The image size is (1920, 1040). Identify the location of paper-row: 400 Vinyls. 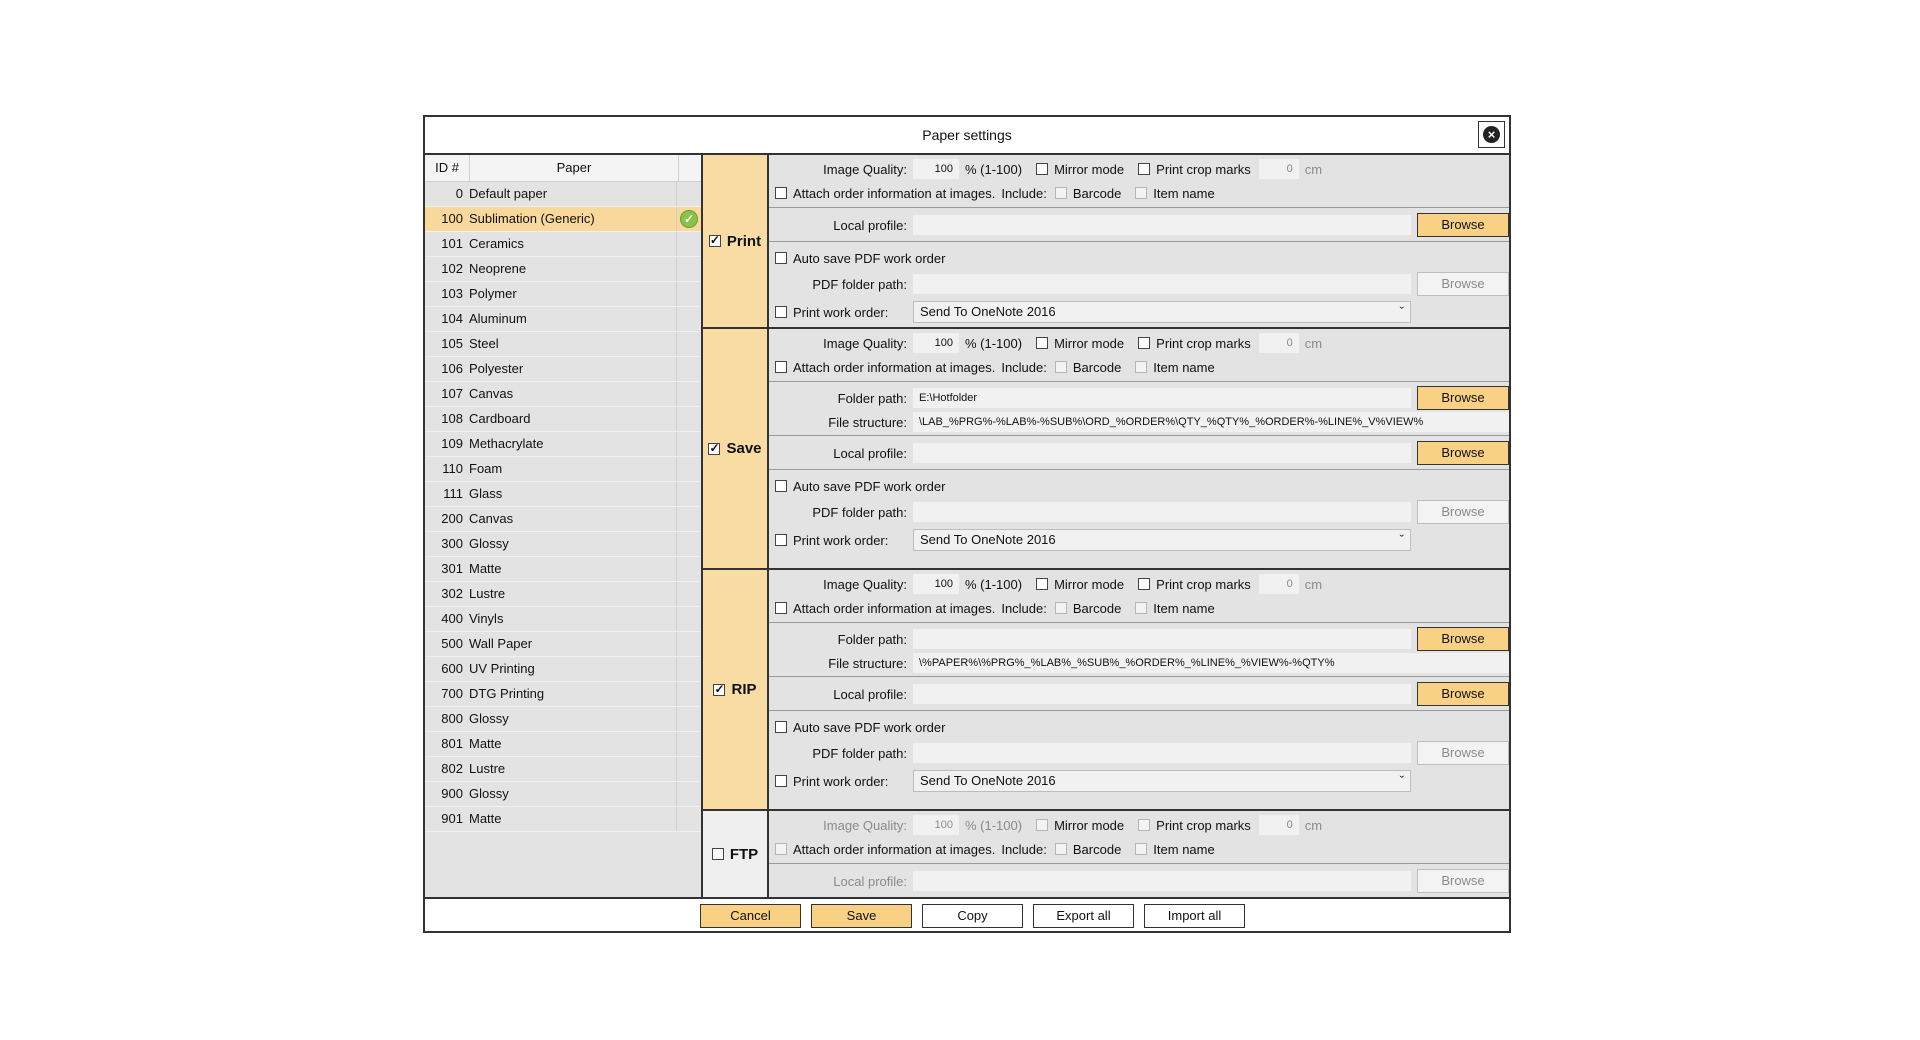
(563, 619).